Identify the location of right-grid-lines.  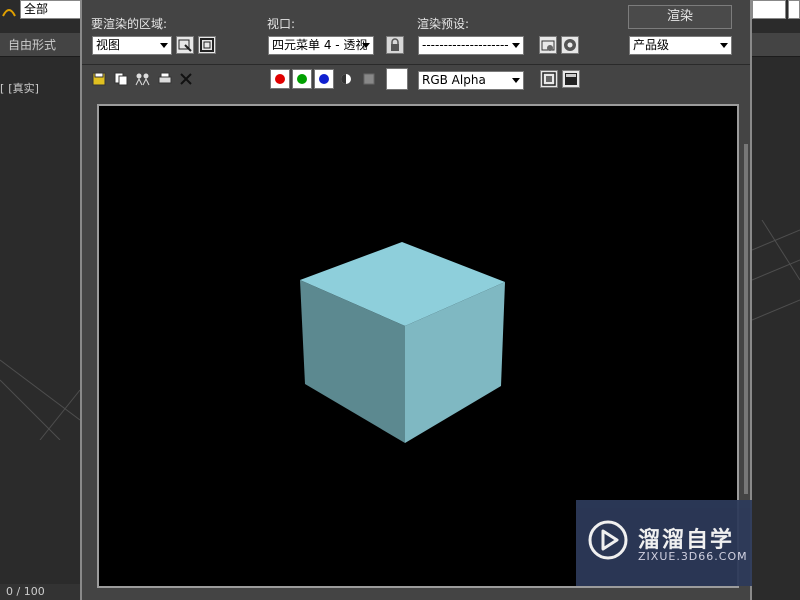
(776, 270).